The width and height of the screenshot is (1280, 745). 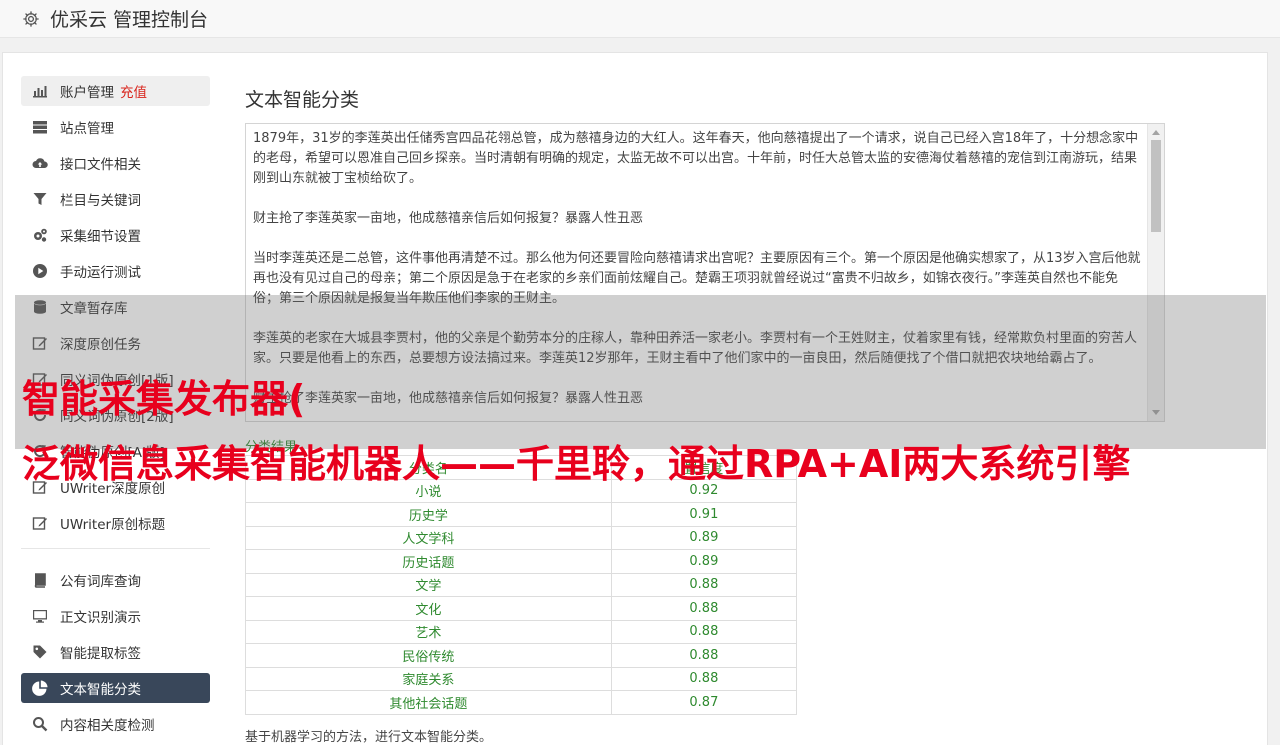 I want to click on table-row: 文学 0.88, so click(x=521, y=584).